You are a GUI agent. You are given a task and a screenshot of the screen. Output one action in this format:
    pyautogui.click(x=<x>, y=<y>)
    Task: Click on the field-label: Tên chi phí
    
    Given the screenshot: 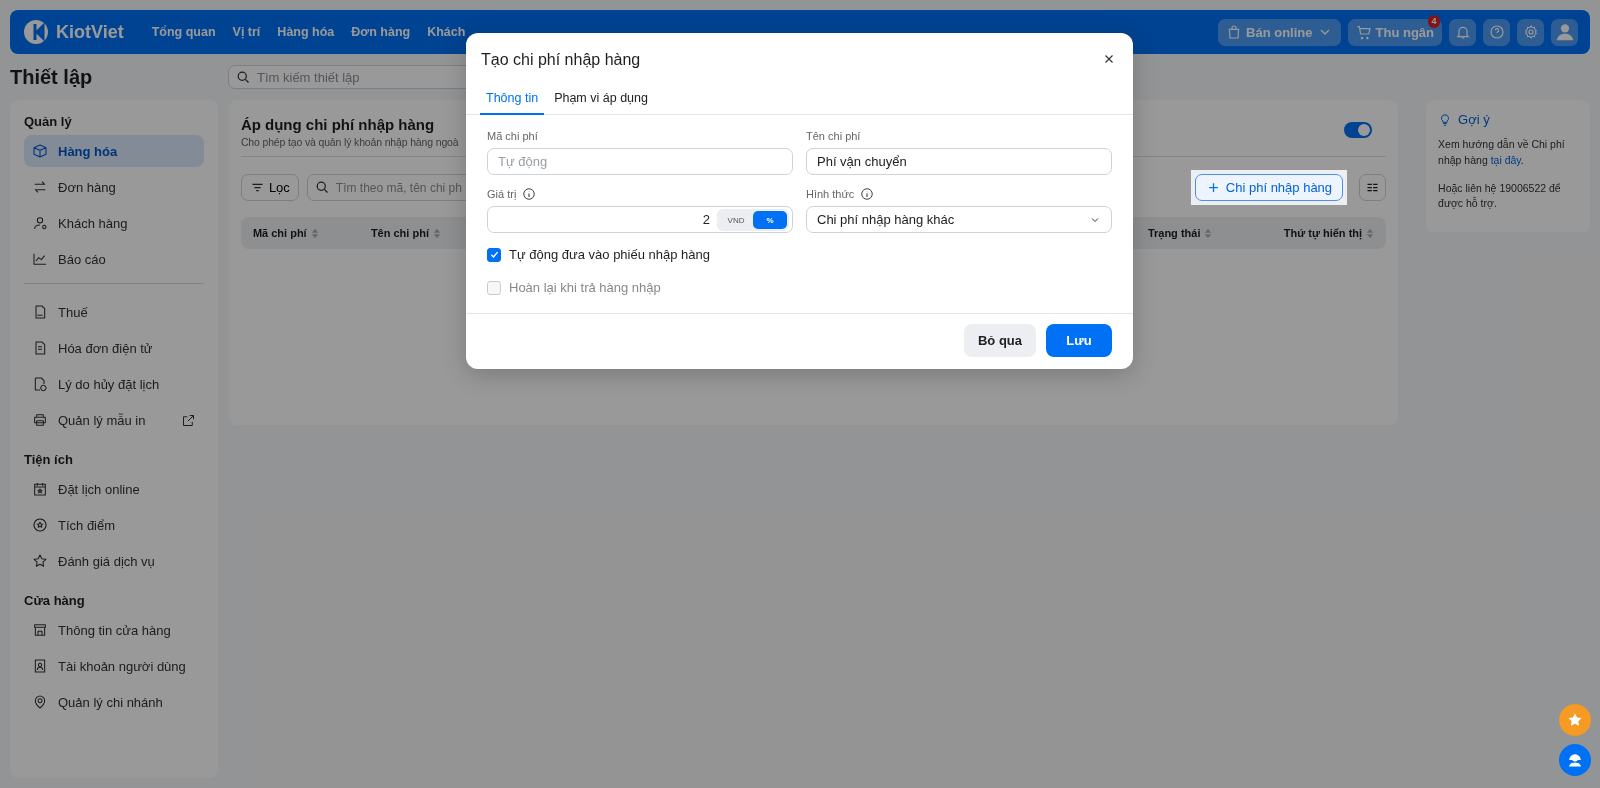 What is the action you would take?
    pyautogui.click(x=834, y=136)
    